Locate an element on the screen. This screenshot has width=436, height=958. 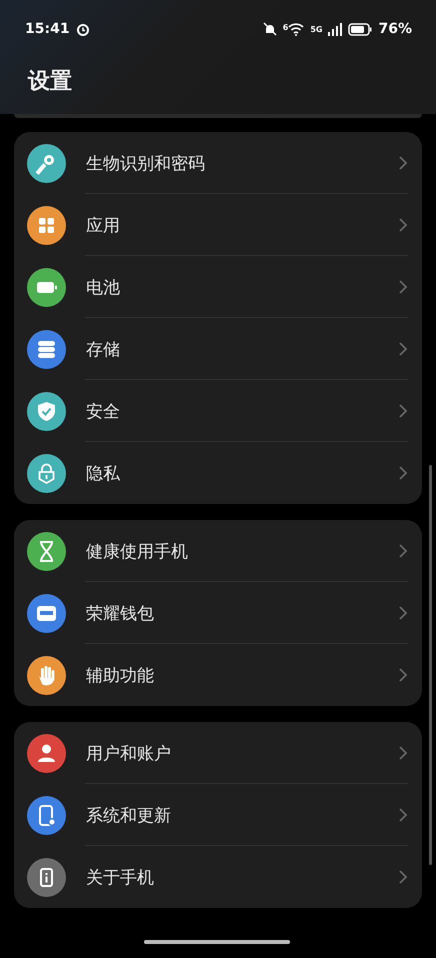
page-title: 设置 is located at coordinates (49, 82).